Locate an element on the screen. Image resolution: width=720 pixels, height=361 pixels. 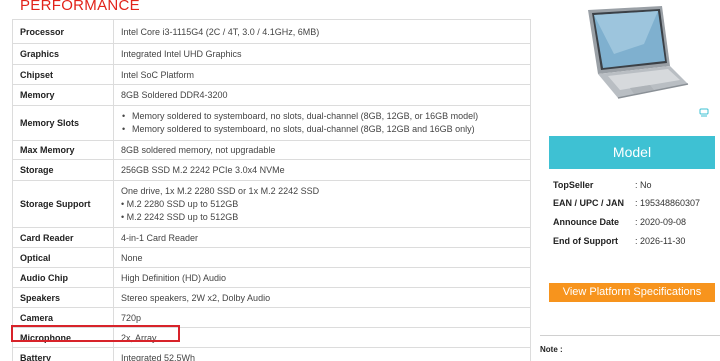
spec-label: Graphics is located at coordinates (63, 54).